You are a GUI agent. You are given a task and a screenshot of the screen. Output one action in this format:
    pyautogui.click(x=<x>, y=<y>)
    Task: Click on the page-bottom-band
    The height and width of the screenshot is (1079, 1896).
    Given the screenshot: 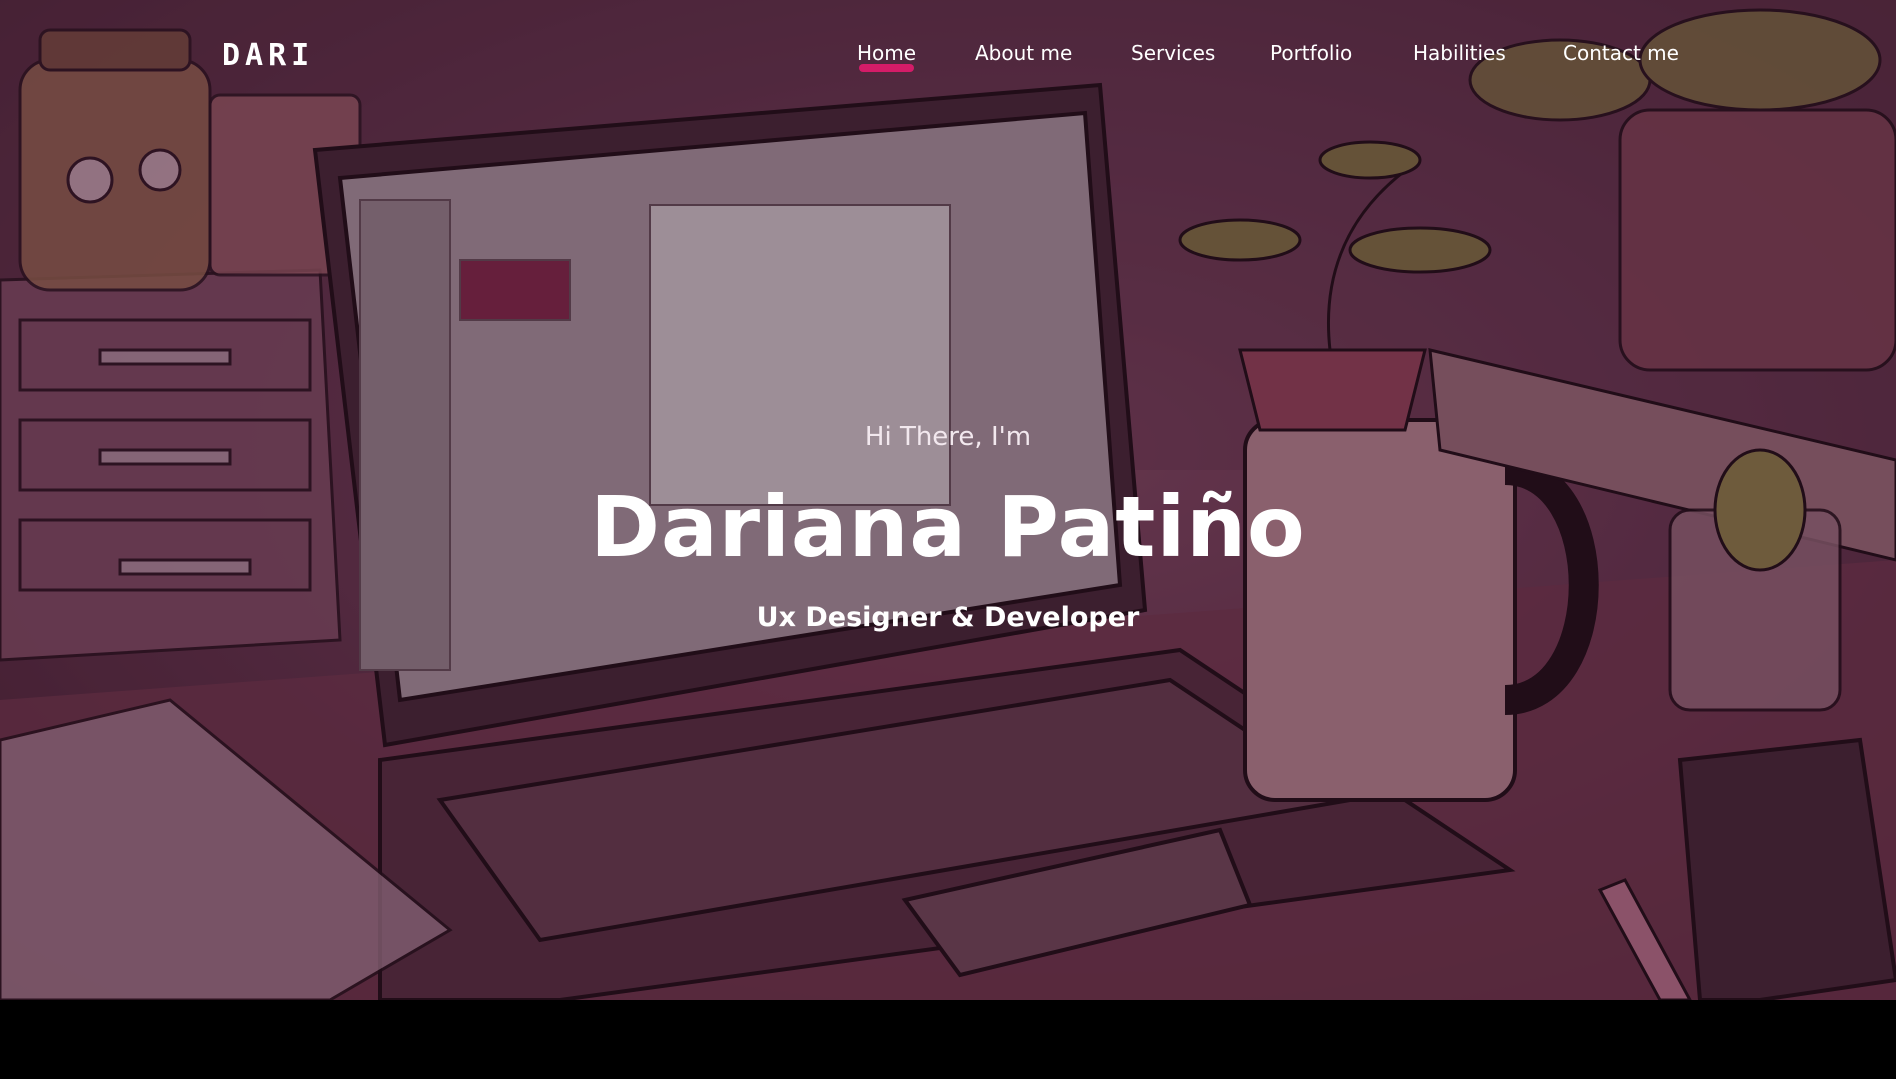 What is the action you would take?
    pyautogui.click(x=948, y=1039)
    